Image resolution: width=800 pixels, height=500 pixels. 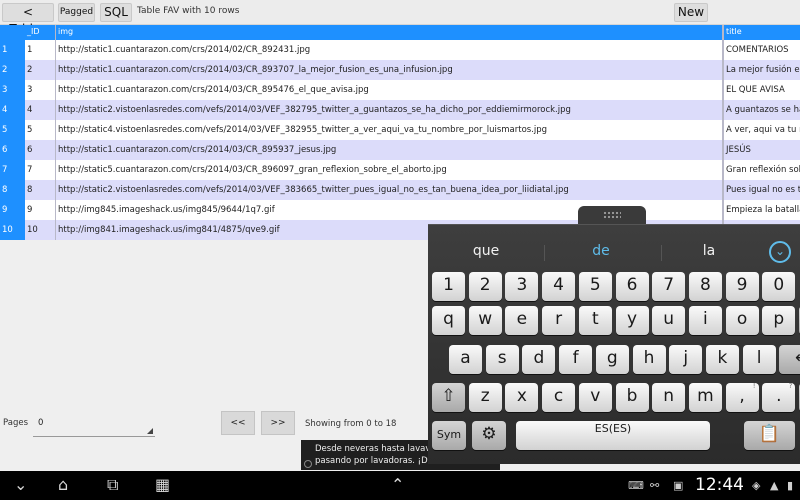 What do you see at coordinates (691, 12) in the screenshot?
I see `new-row-button: New` at bounding box center [691, 12].